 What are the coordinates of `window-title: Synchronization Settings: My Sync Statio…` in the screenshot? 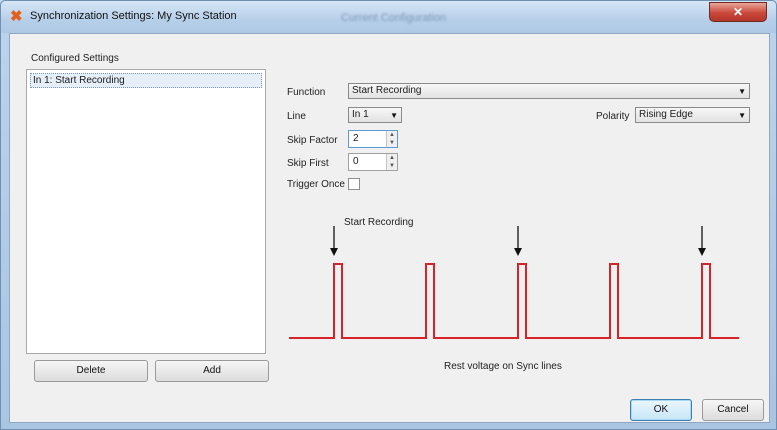 It's located at (133, 16).